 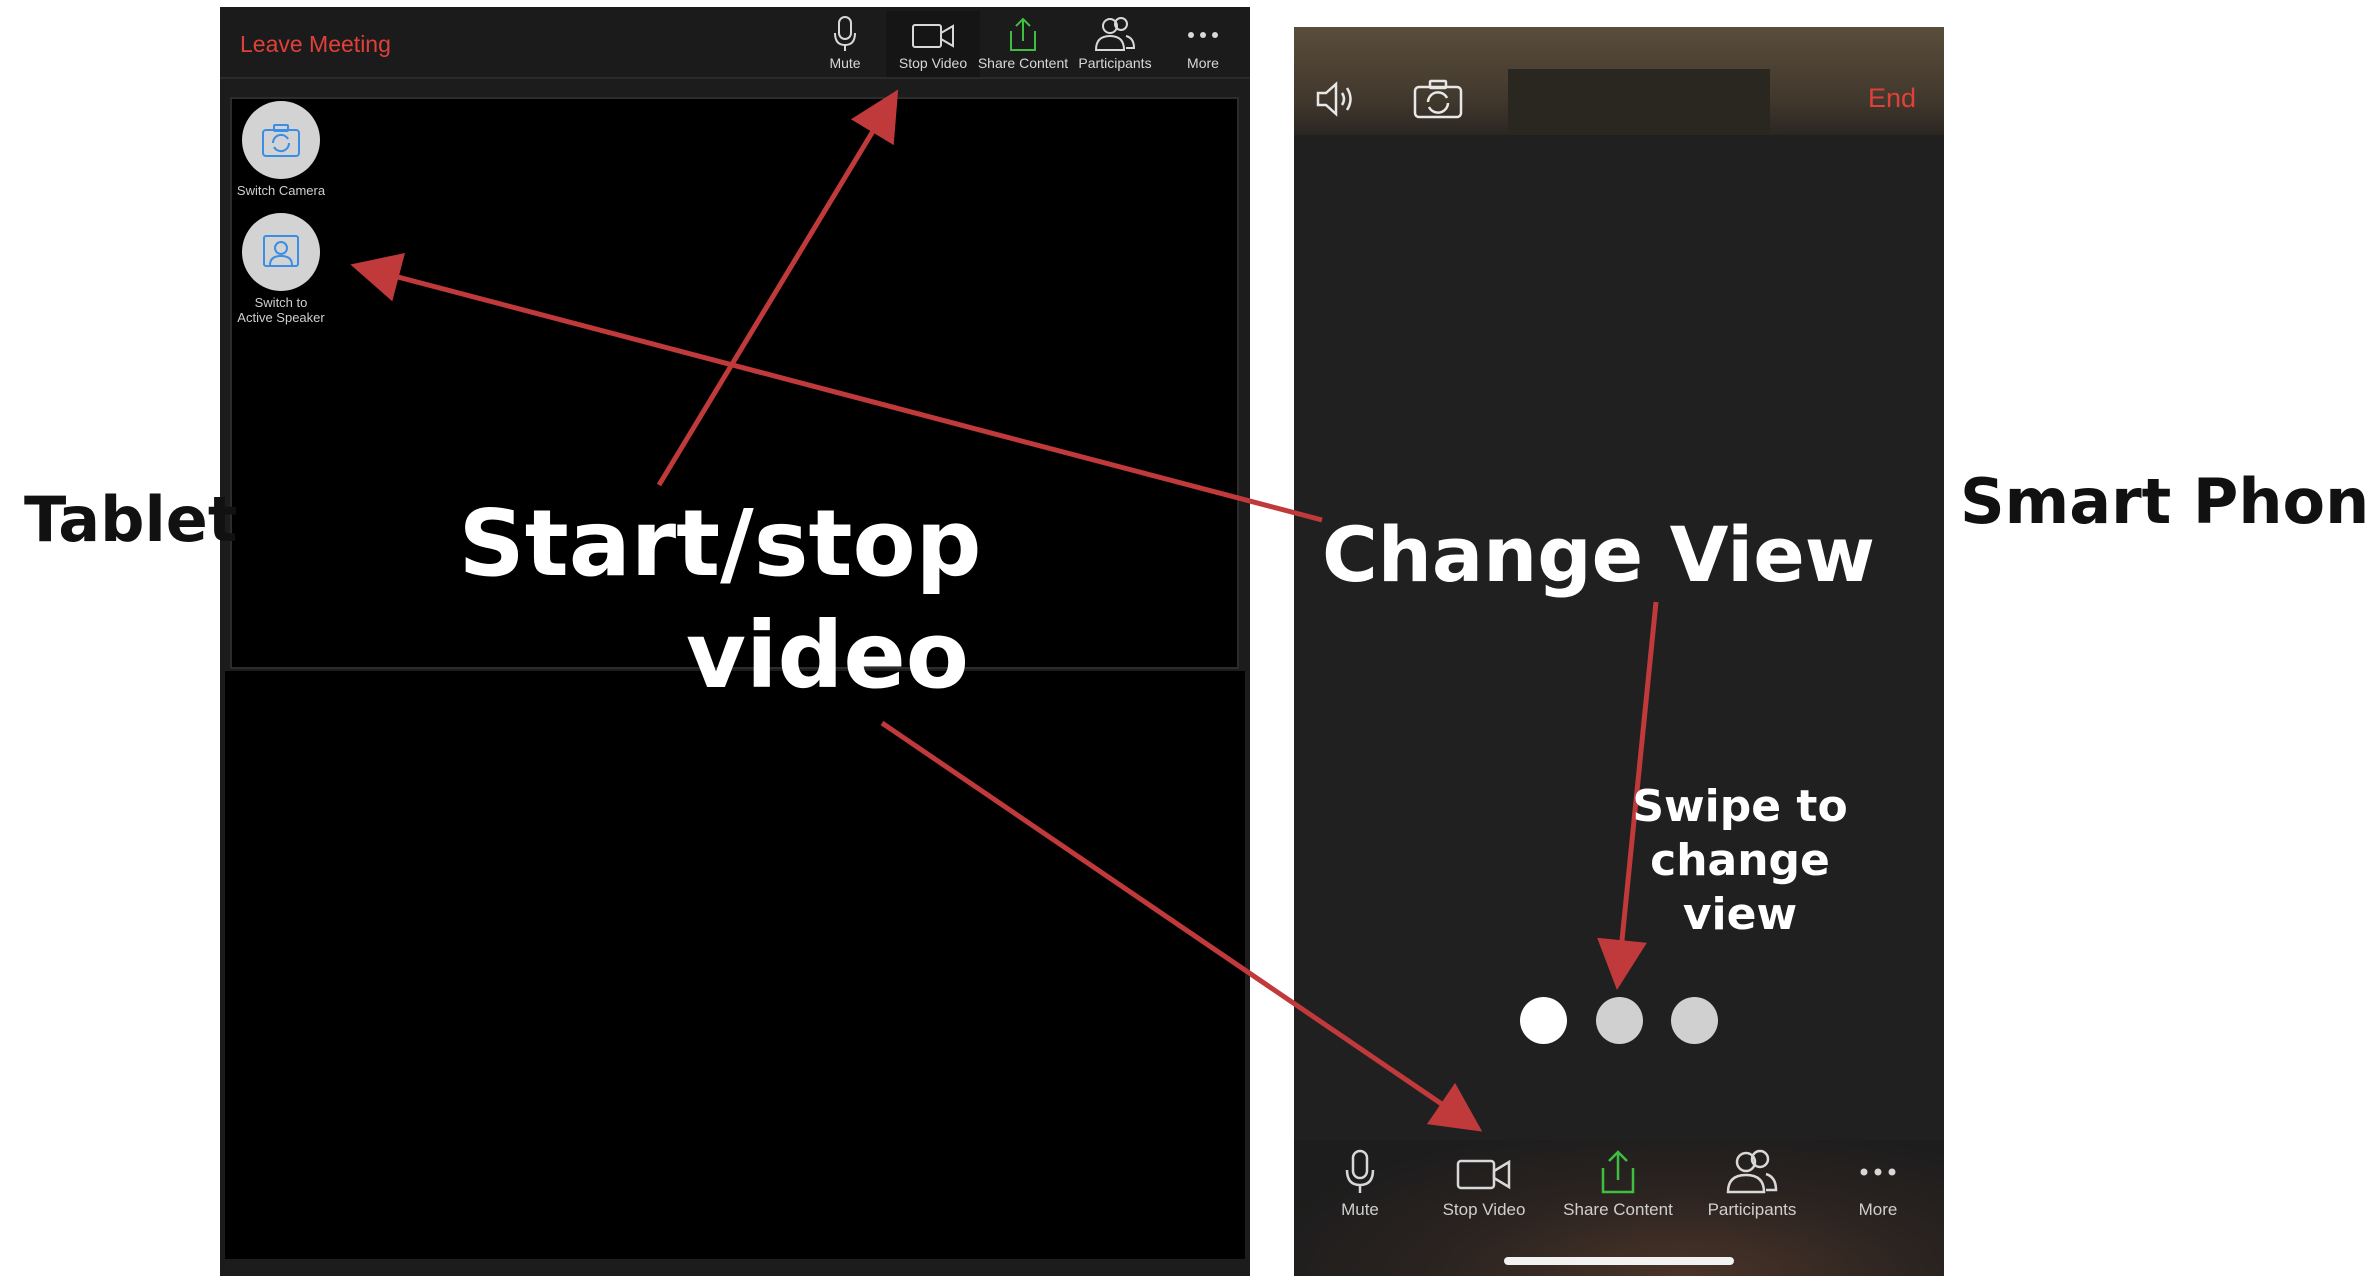 What do you see at coordinates (131, 519) in the screenshot?
I see `tablet-caption: Tablet` at bounding box center [131, 519].